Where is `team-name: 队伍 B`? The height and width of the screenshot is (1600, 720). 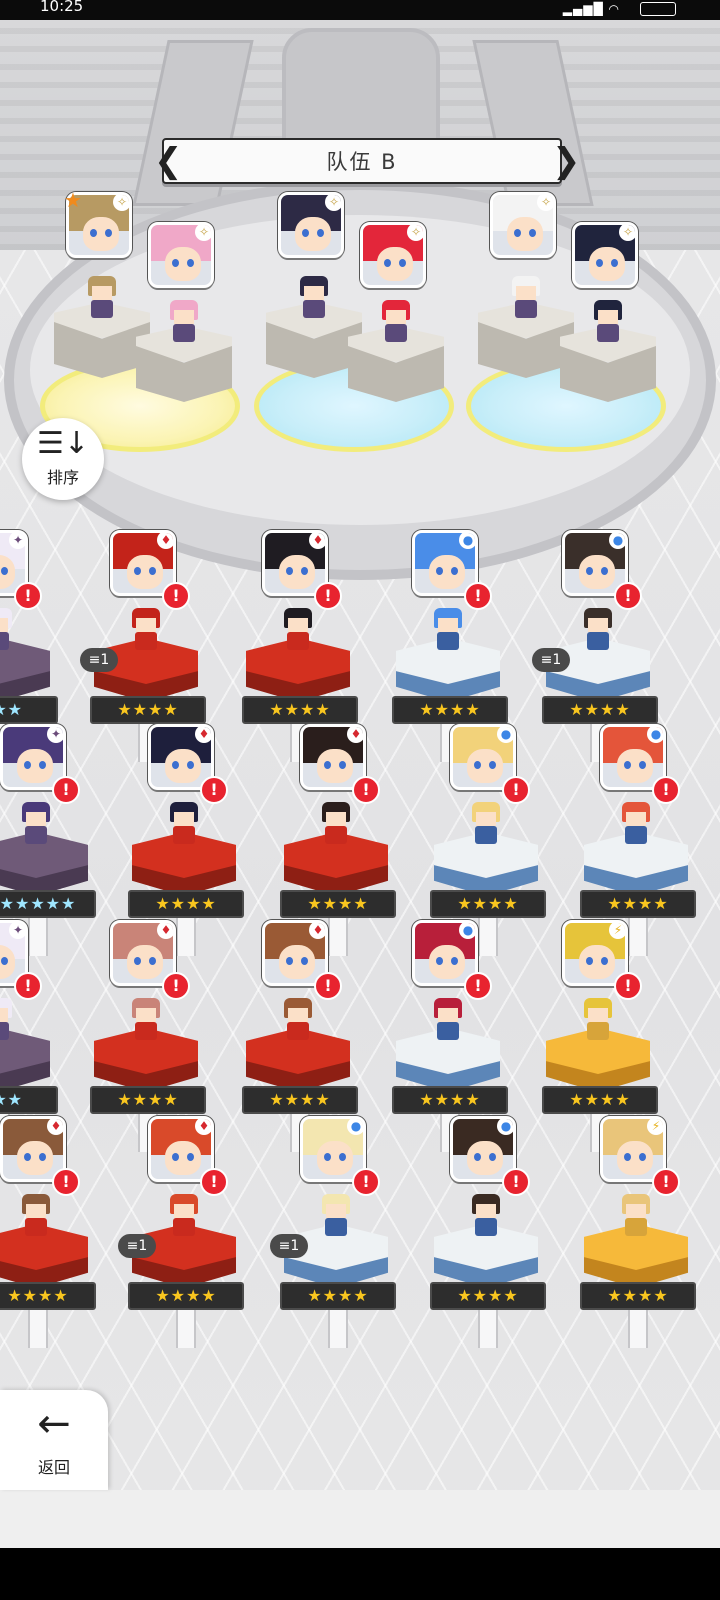 team-name: 队伍 B is located at coordinates (362, 162).